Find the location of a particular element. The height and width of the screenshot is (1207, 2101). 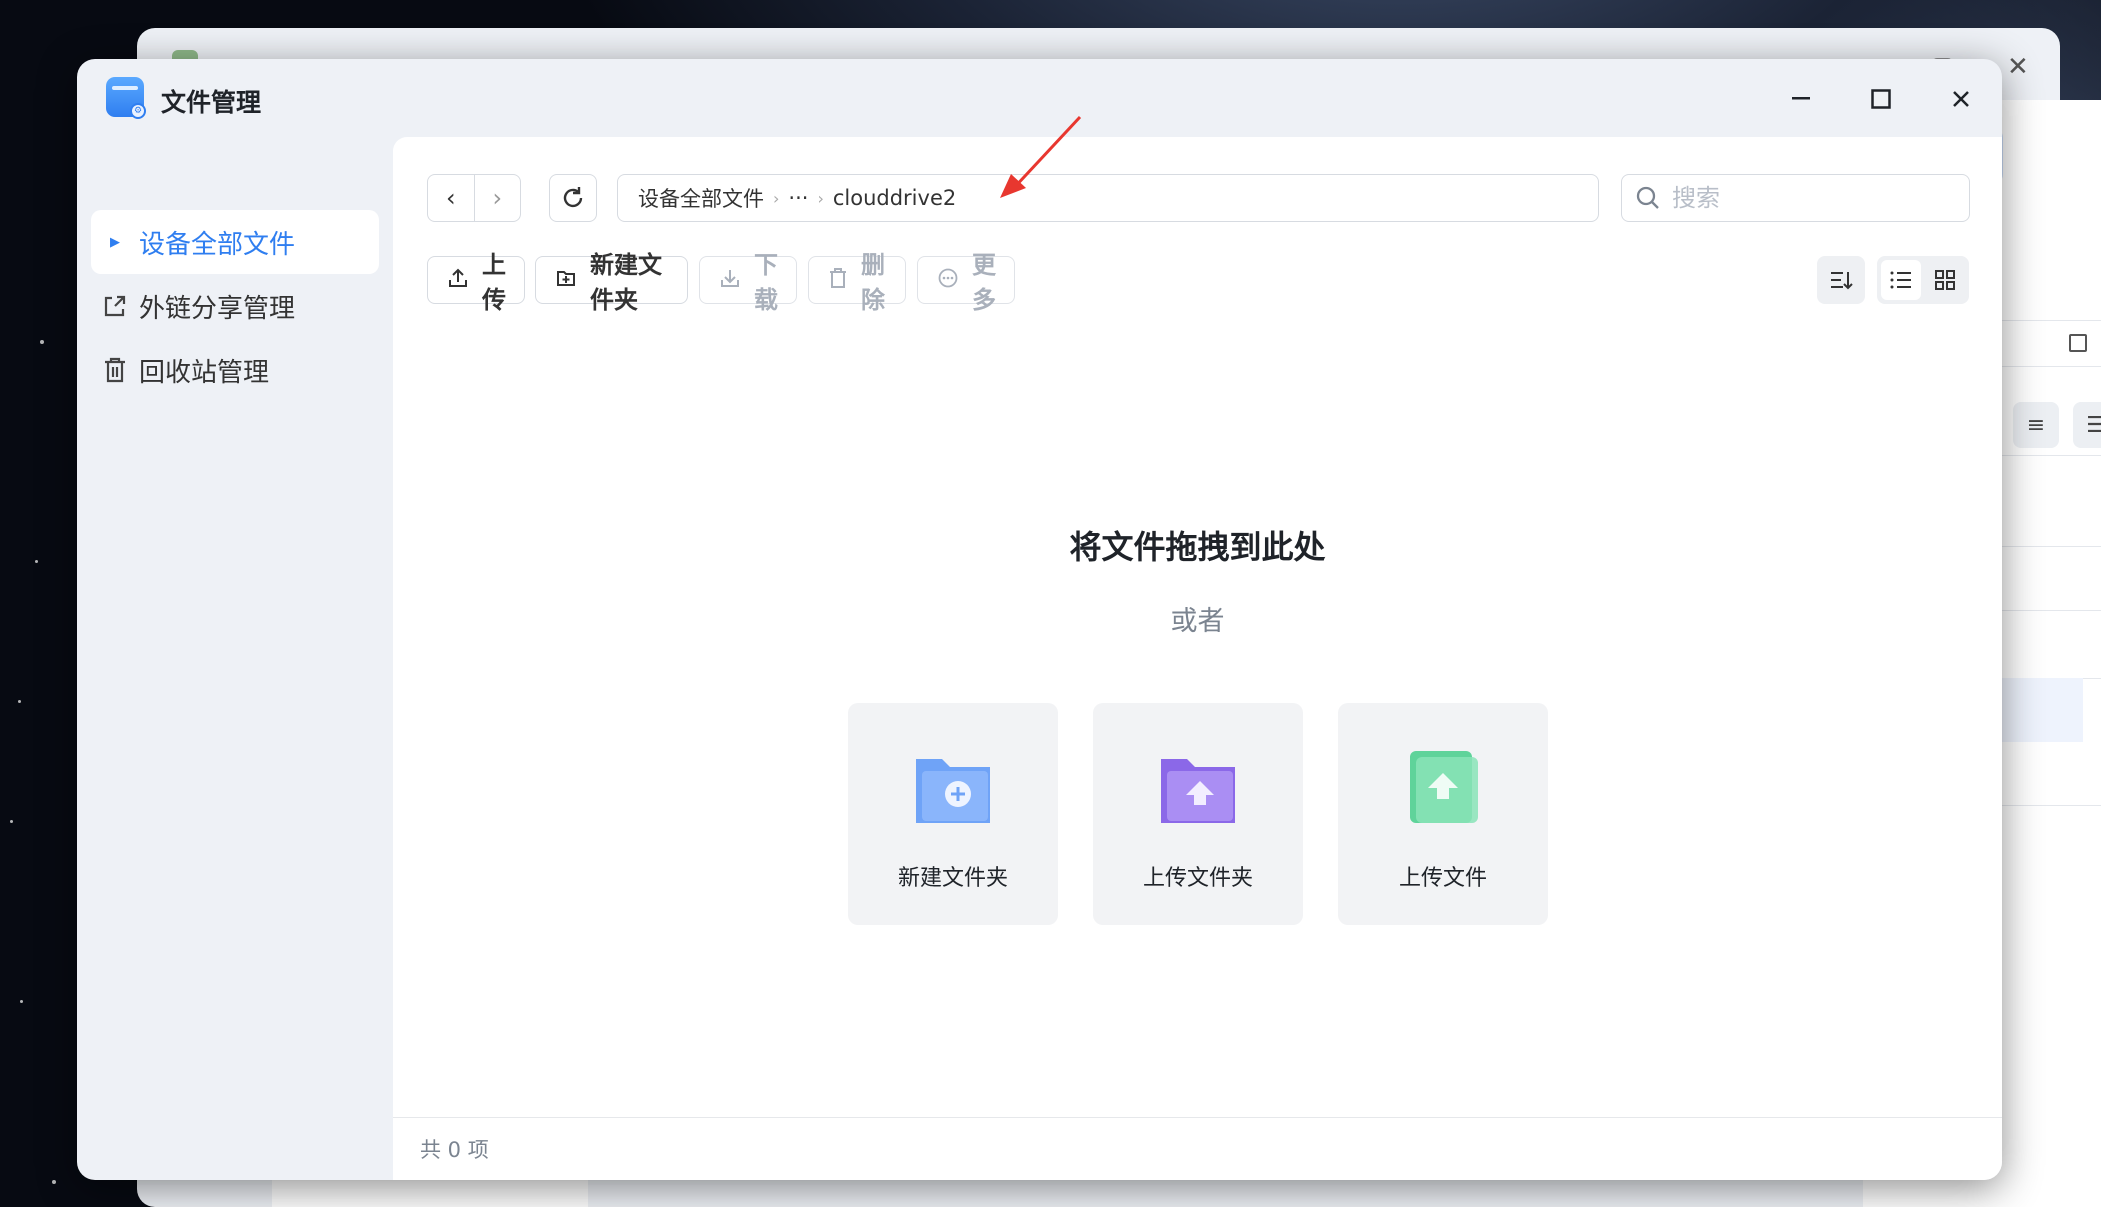

search-icon is located at coordinates (1647, 197).